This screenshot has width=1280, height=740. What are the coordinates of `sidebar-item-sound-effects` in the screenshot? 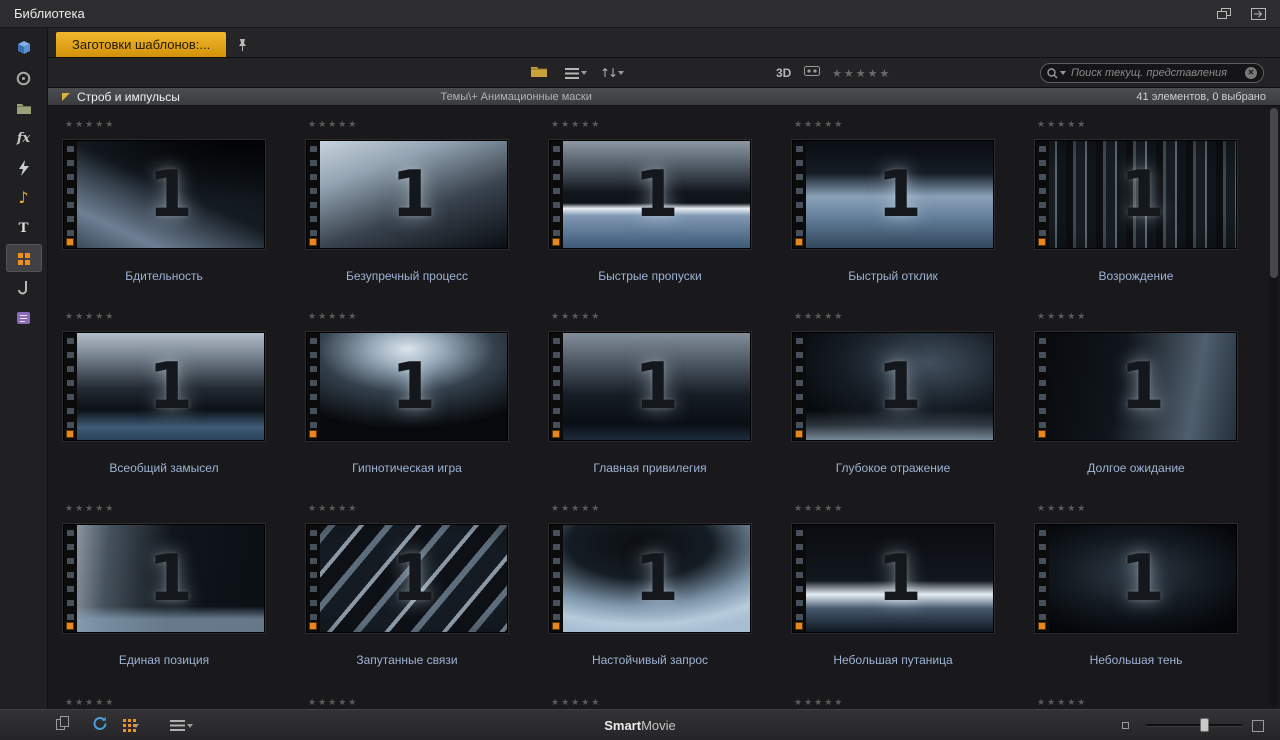 It's located at (24, 288).